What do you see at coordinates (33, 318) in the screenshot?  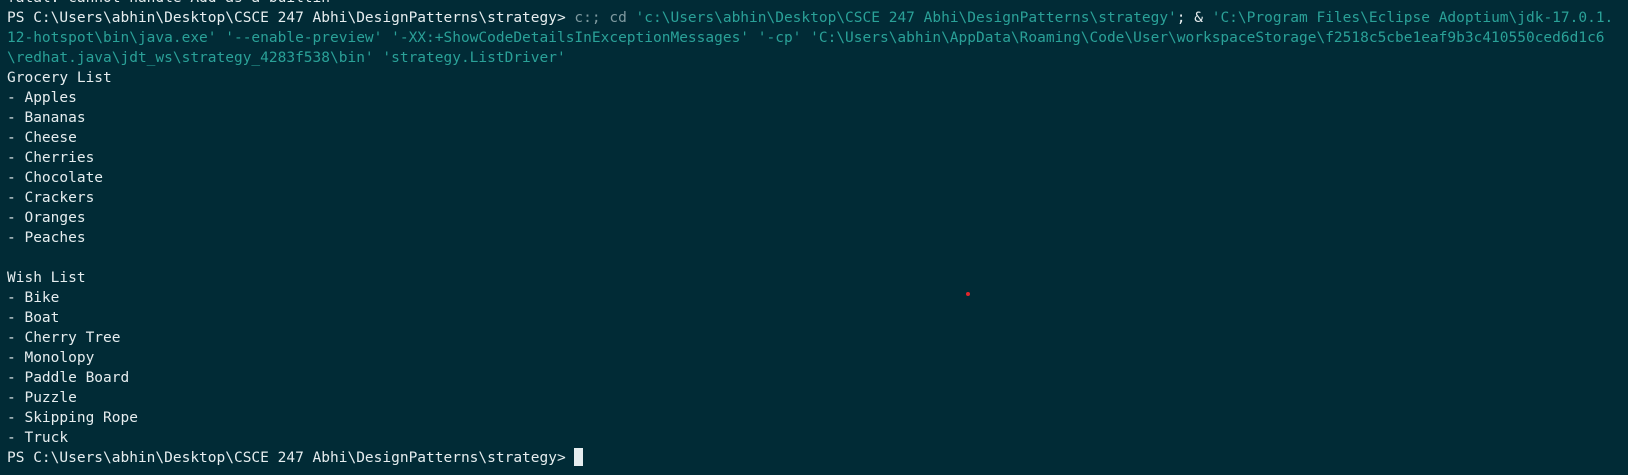 I see `list-item: - Boat` at bounding box center [33, 318].